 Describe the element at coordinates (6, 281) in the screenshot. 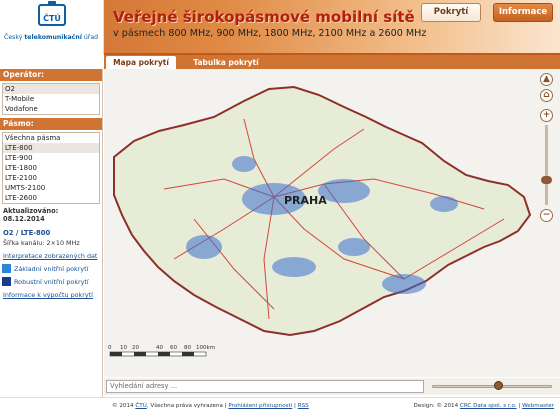

I see `legend-swatch-robust` at that location.